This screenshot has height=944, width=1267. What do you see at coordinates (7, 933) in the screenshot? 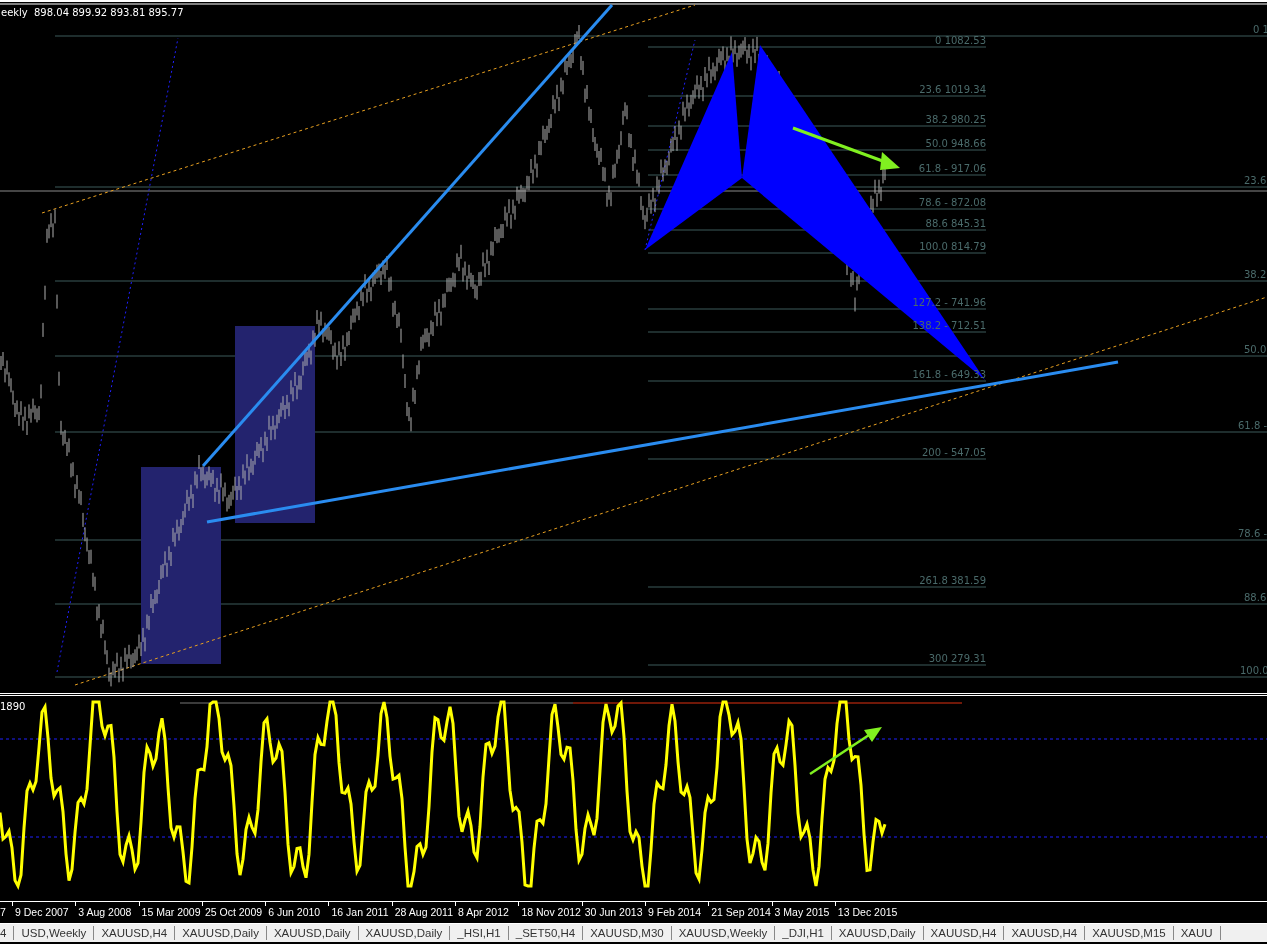
I see `chart-tab: 4` at bounding box center [7, 933].